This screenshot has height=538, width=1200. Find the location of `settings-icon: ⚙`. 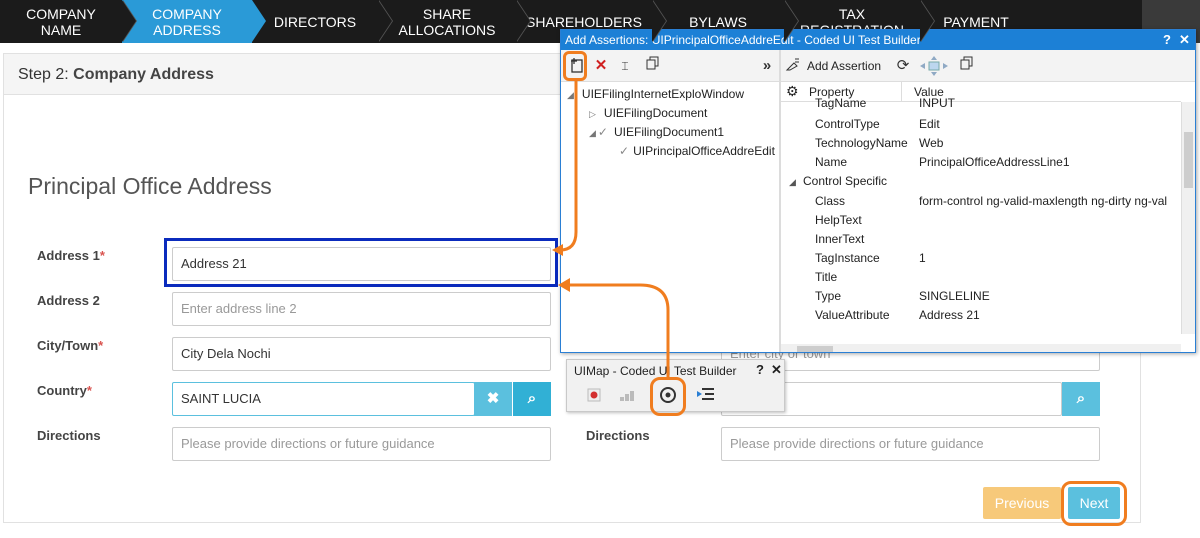

settings-icon: ⚙ is located at coordinates (792, 91).